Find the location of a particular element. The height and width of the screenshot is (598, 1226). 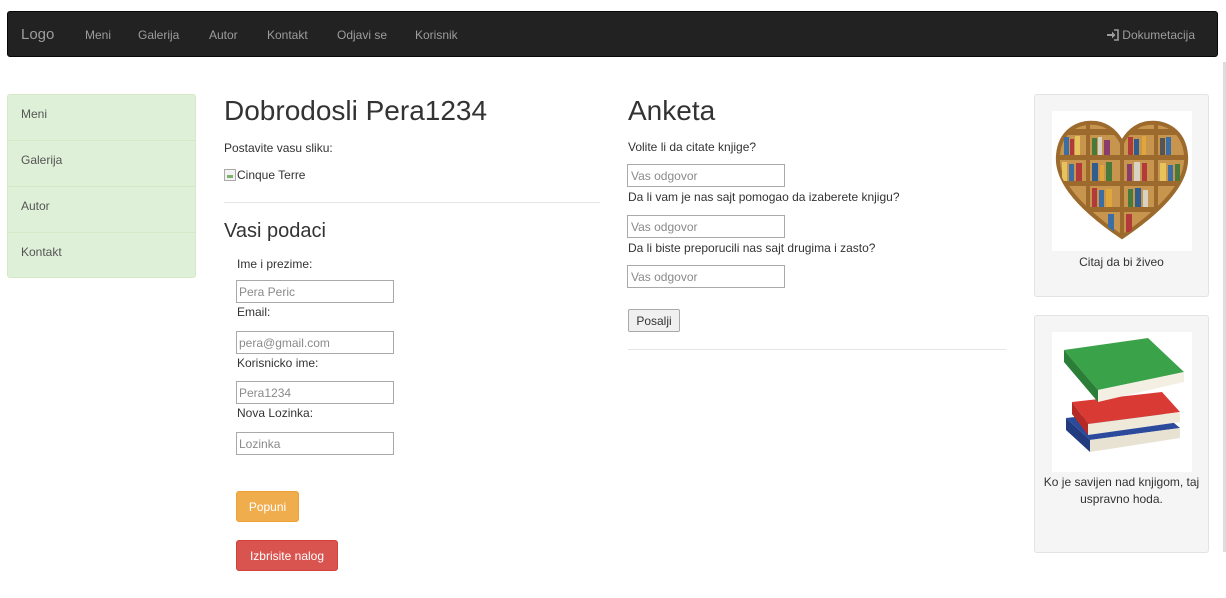

username-label: Korisnicko ime: is located at coordinates (278, 363).